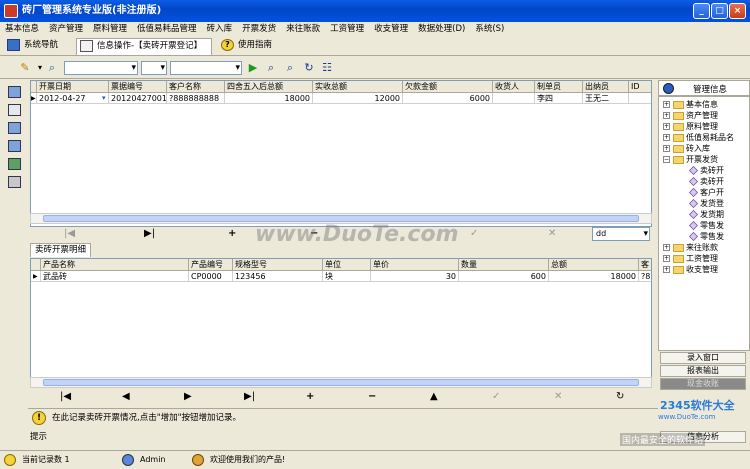  I want to click on menu-materials: 原料管理, so click(110, 29).